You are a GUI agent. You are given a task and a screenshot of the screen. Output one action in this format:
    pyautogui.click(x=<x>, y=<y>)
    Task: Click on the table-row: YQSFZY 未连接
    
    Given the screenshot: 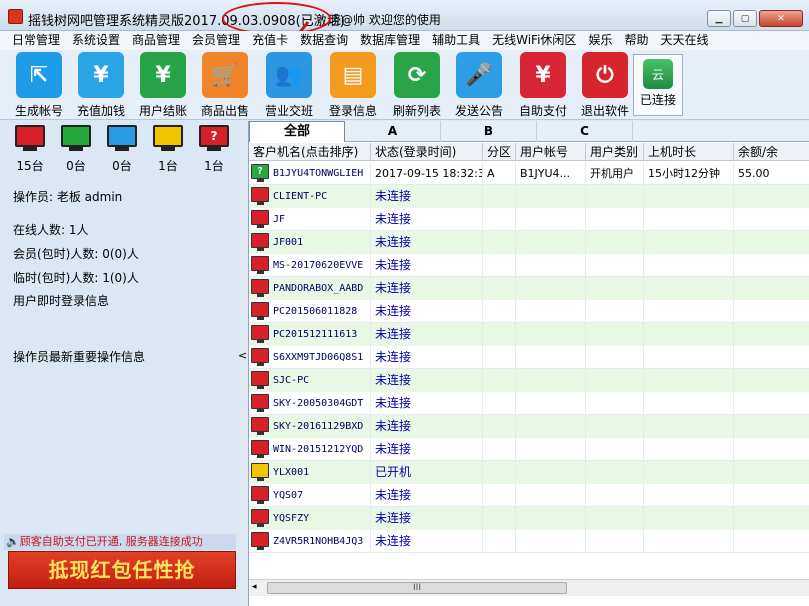 What is the action you would take?
    pyautogui.click(x=529, y=518)
    